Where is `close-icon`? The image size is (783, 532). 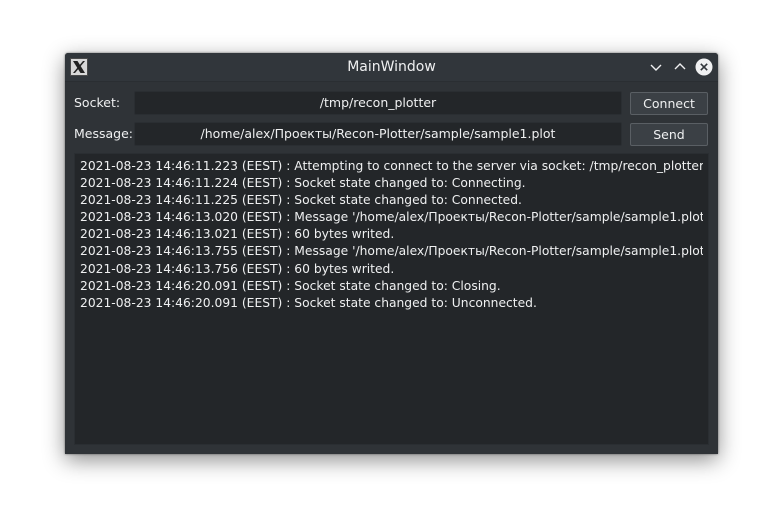 close-icon is located at coordinates (704, 67).